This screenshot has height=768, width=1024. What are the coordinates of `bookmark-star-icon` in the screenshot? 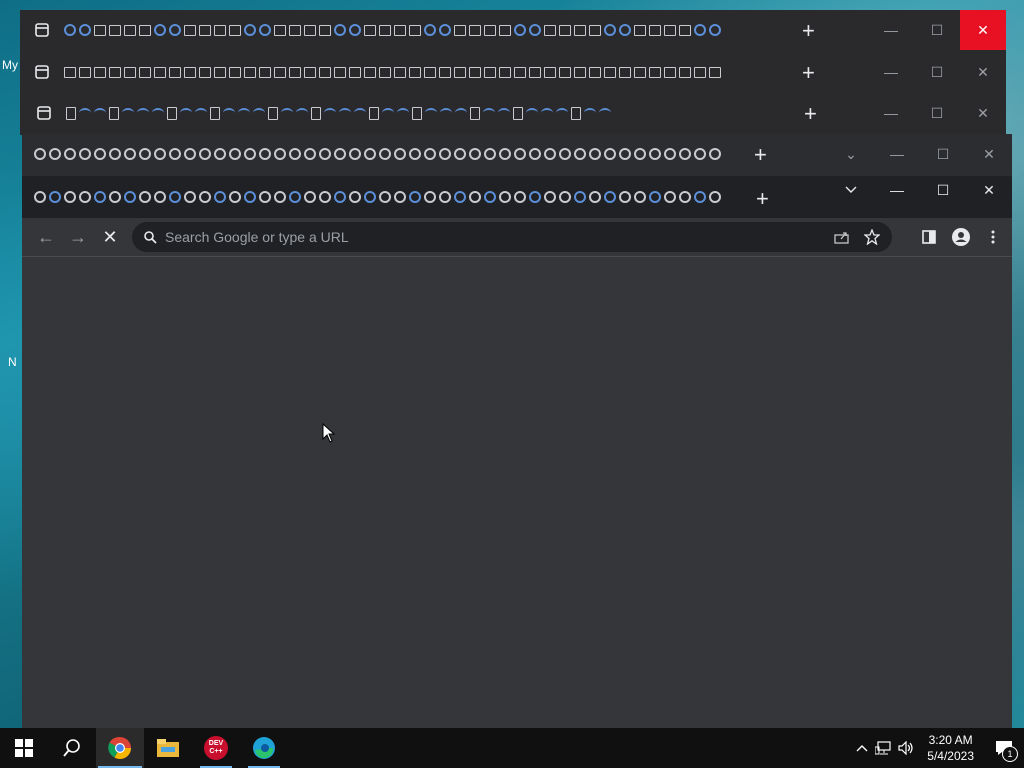 It's located at (872, 237).